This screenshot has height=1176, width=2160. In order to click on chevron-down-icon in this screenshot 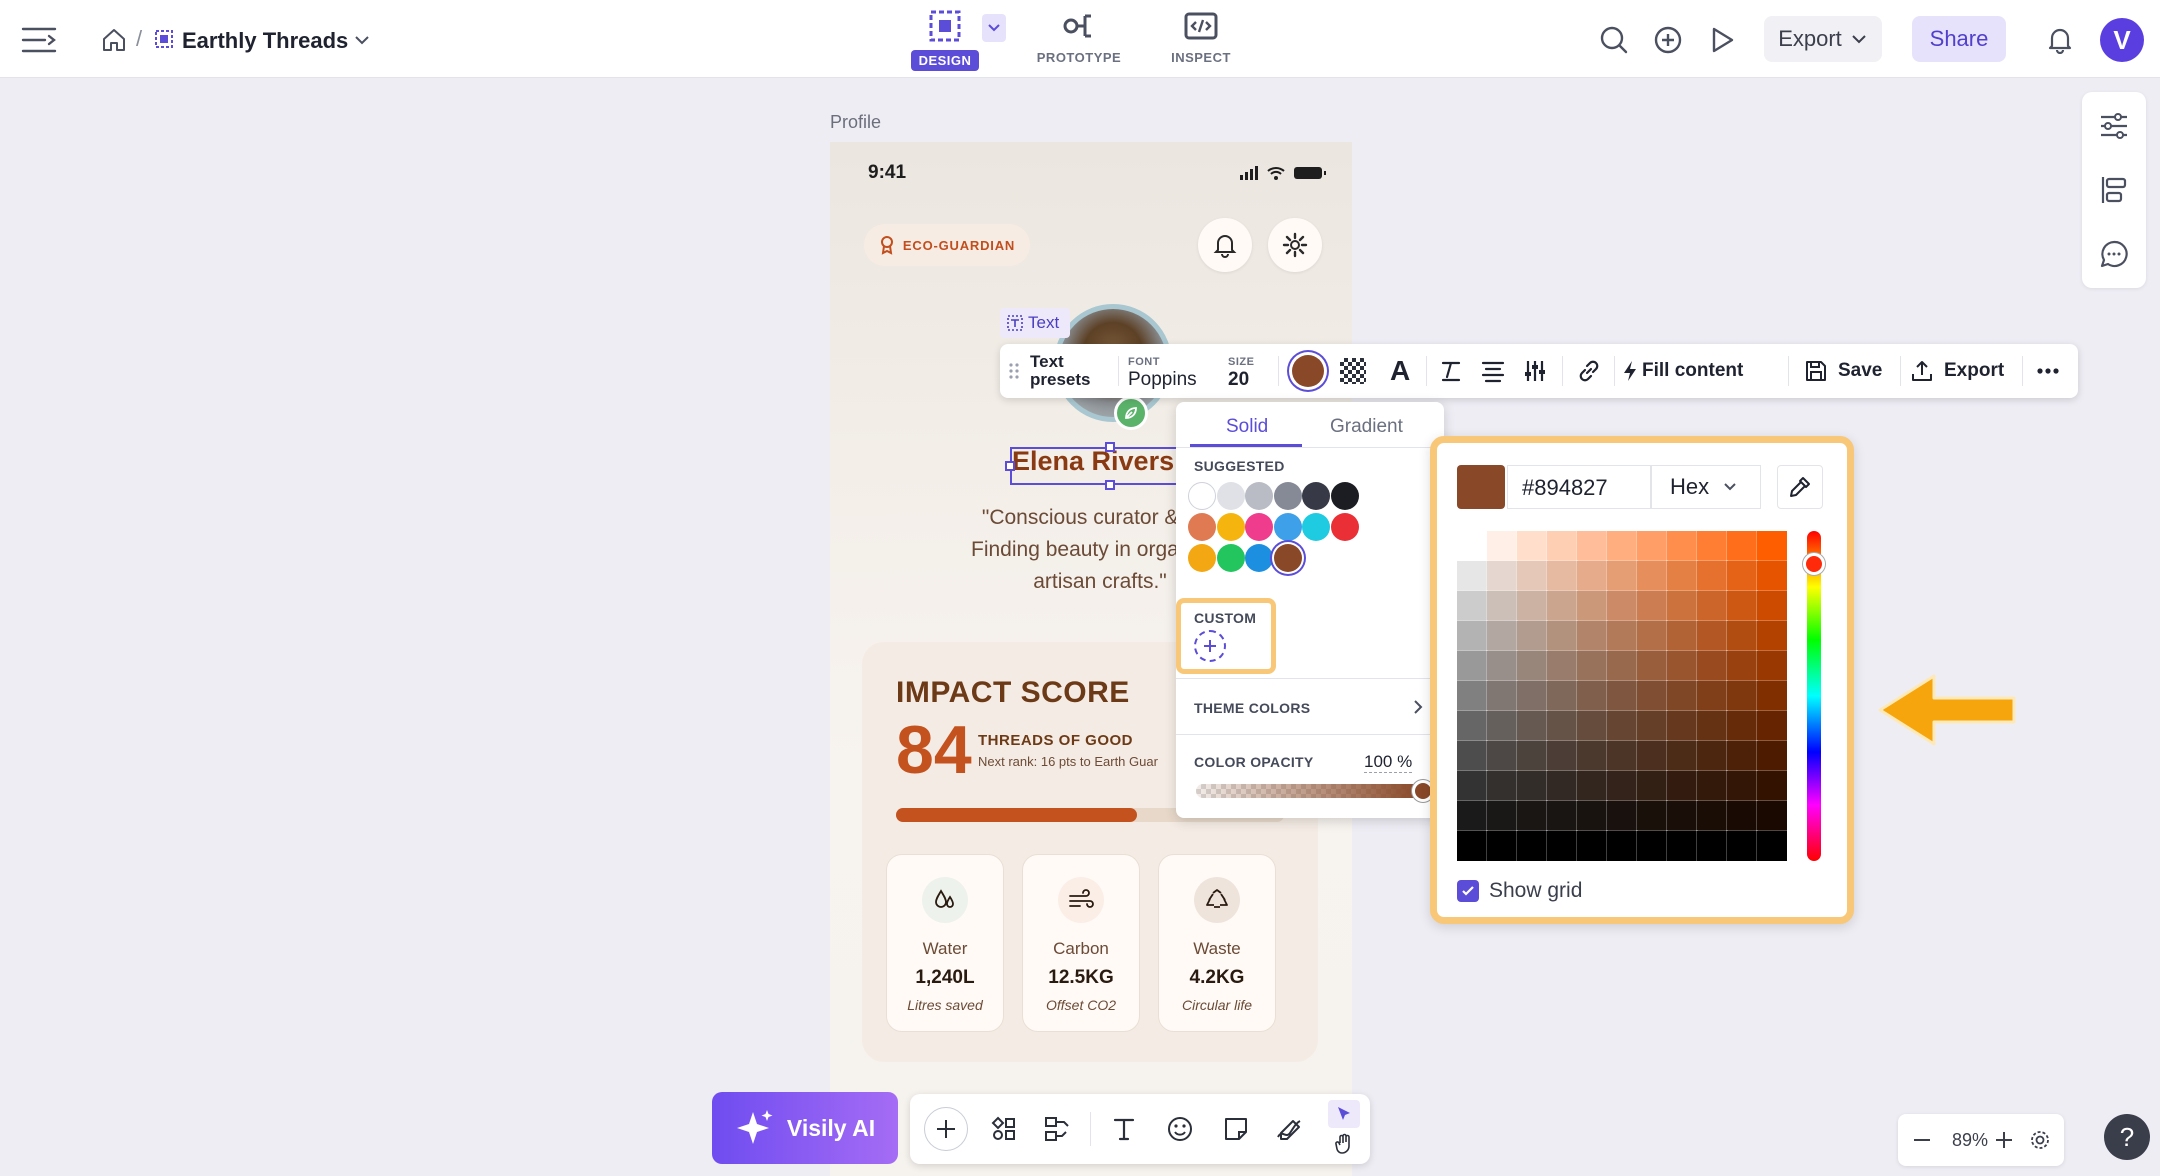, I will do `click(362, 40)`.